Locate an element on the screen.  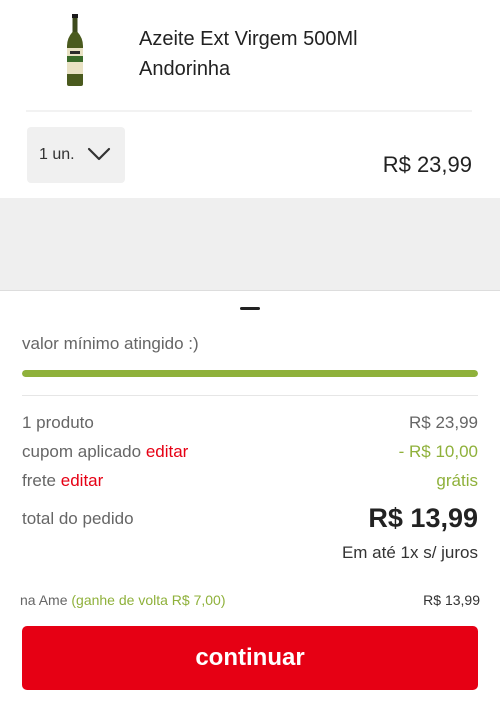
chevron-down-icon is located at coordinates (99, 154).